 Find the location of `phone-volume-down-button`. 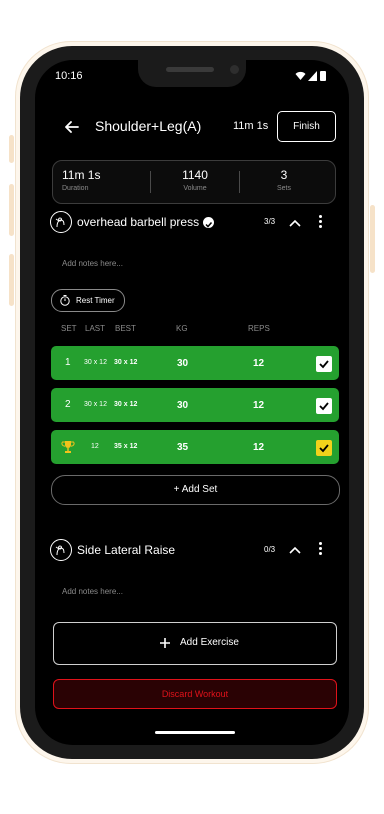

phone-volume-down-button is located at coordinates (11, 280).